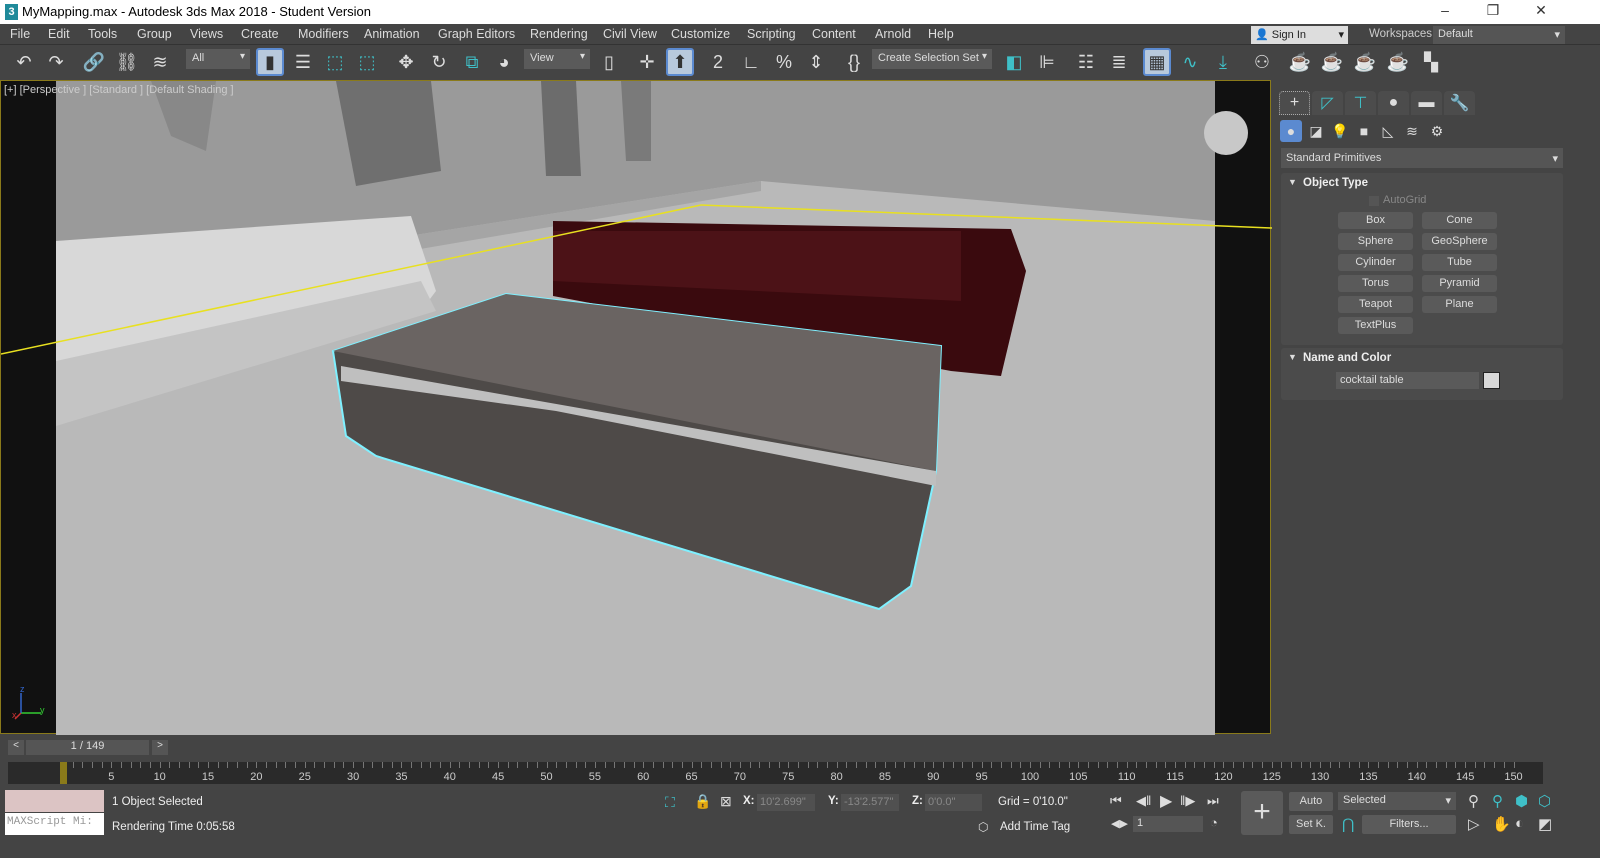 This screenshot has width=1600, height=858. Describe the element at coordinates (59, 34) in the screenshot. I see `menu-edit: Edit` at that location.